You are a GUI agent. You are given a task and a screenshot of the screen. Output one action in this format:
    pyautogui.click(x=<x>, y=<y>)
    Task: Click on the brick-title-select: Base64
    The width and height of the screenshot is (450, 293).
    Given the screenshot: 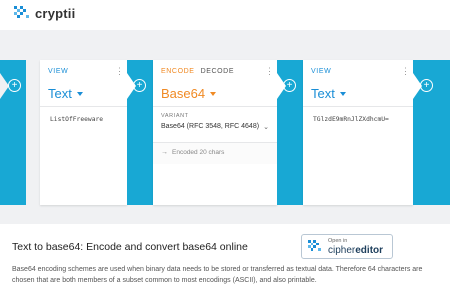 What is the action you would take?
    pyautogui.click(x=189, y=93)
    